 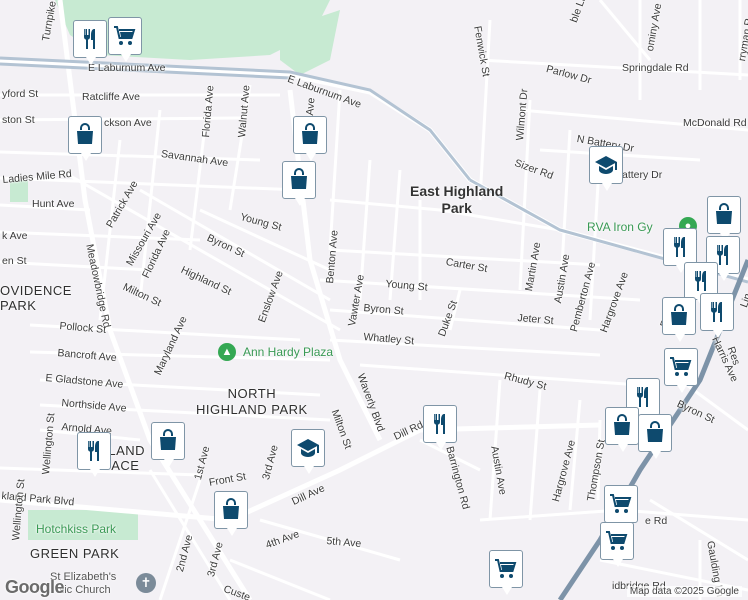 I want to click on poi-hotchkiss-park: Hotchkiss Park, so click(x=76, y=529).